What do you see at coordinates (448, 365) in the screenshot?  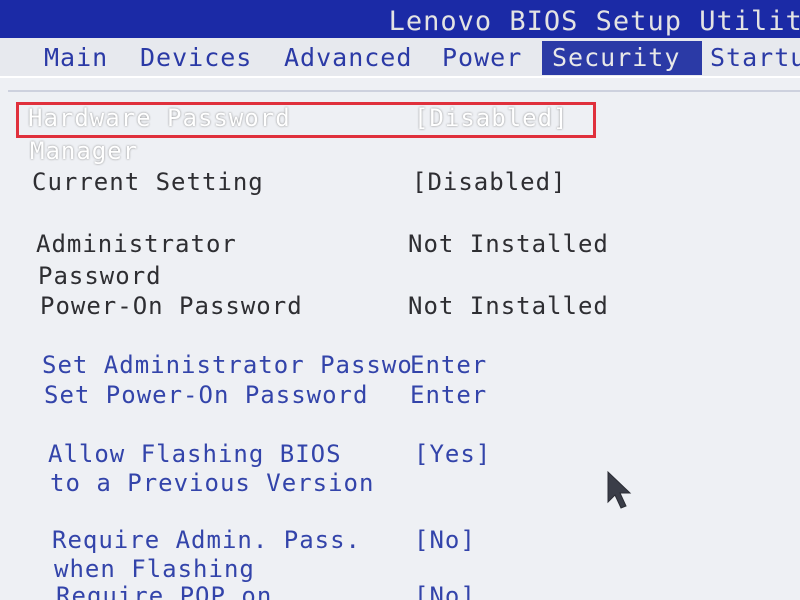 I see `set-administrator-password-value: Enter` at bounding box center [448, 365].